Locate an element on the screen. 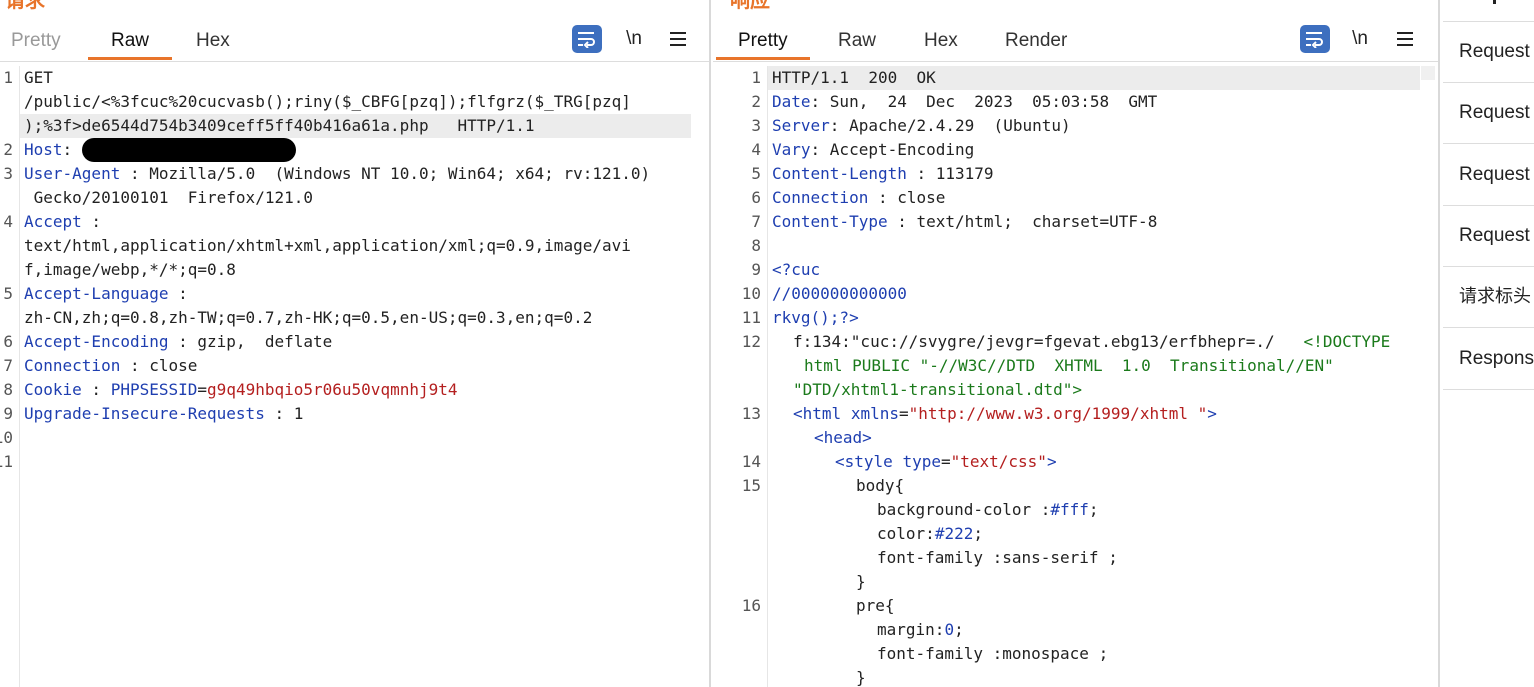 The width and height of the screenshot is (1534, 687). header-key: Host is located at coordinates (43, 149).